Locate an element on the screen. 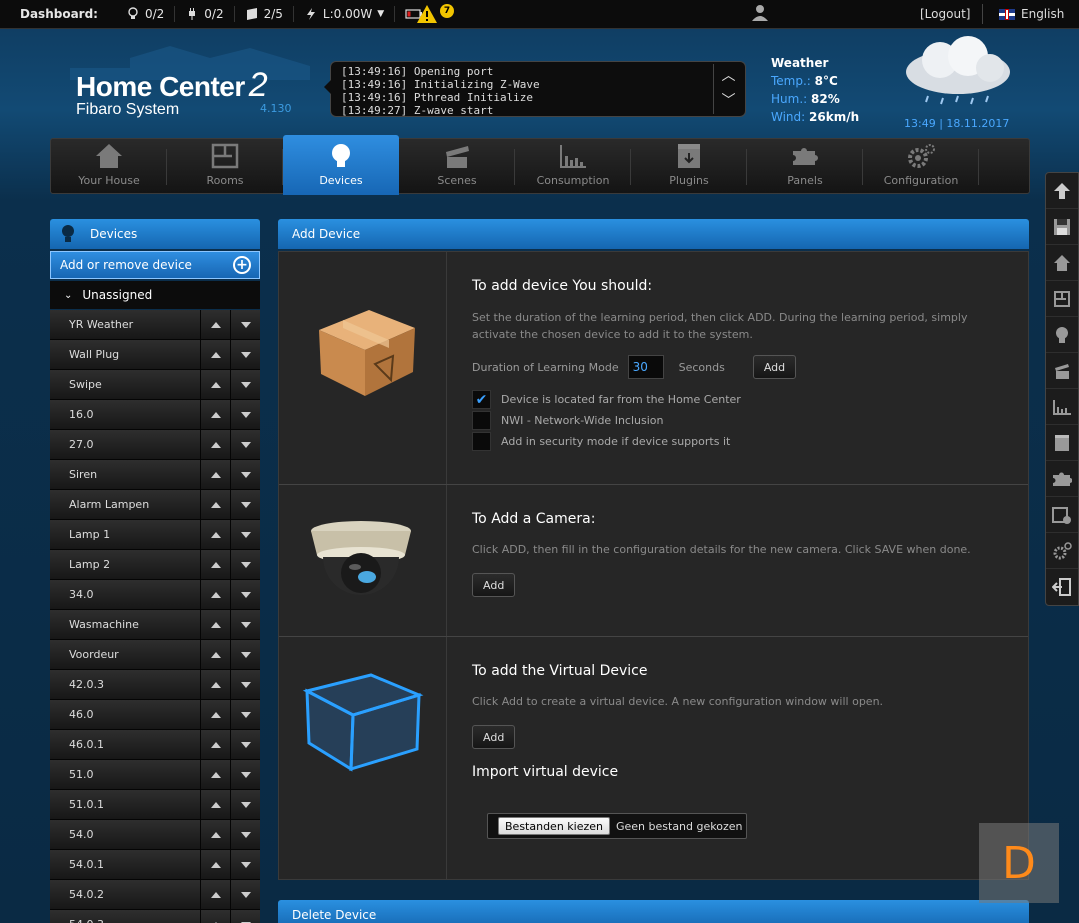 This screenshot has height=923, width=1079. chevron-up-icon: ︿ is located at coordinates (728, 76).